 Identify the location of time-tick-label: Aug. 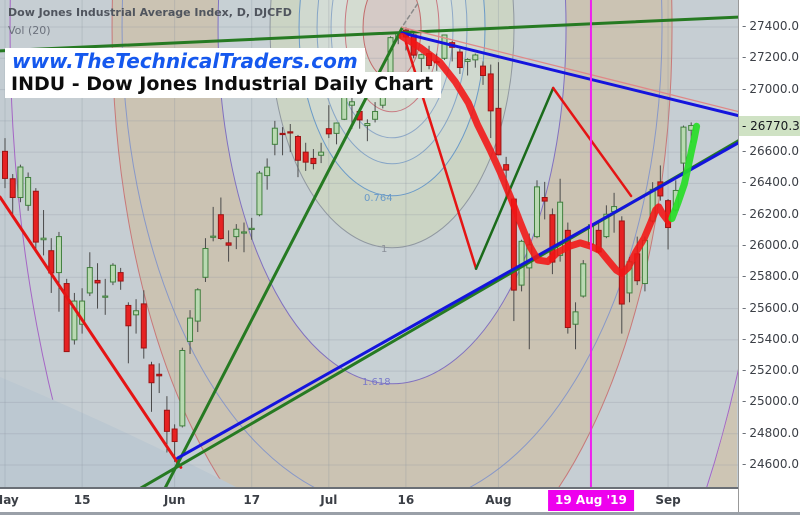
(498, 500).